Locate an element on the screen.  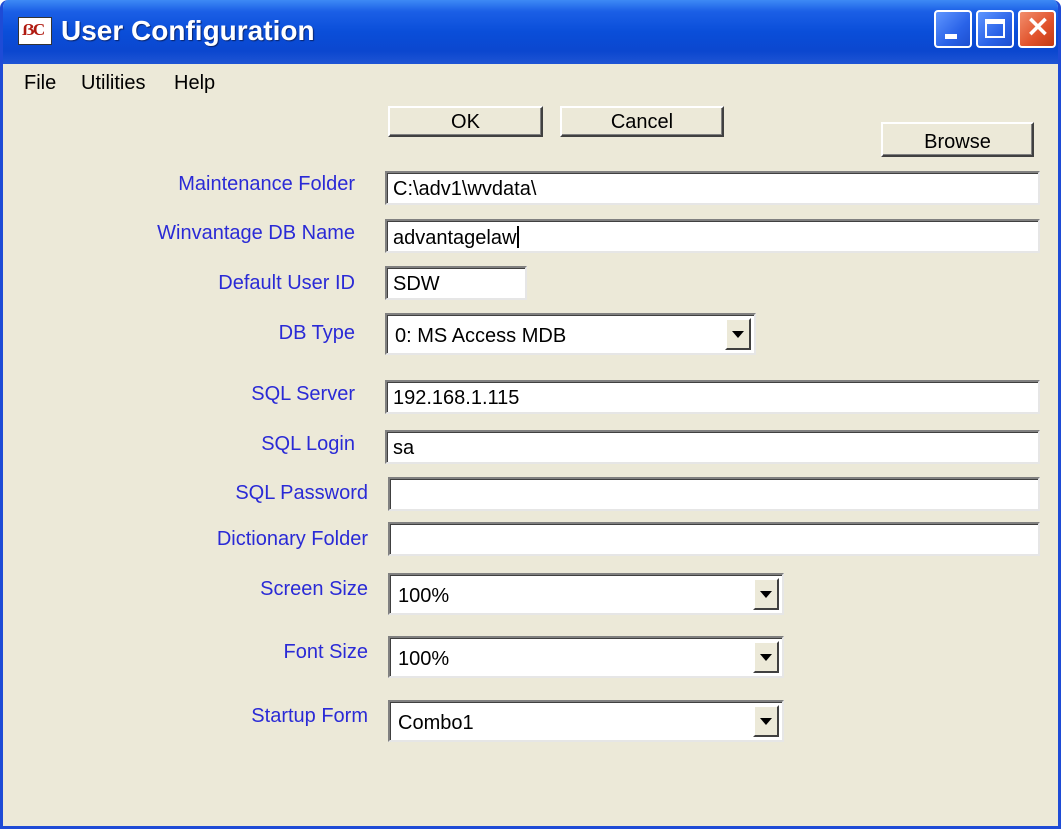
winvantage-db-name-input: advantagelaw is located at coordinates (712, 236).